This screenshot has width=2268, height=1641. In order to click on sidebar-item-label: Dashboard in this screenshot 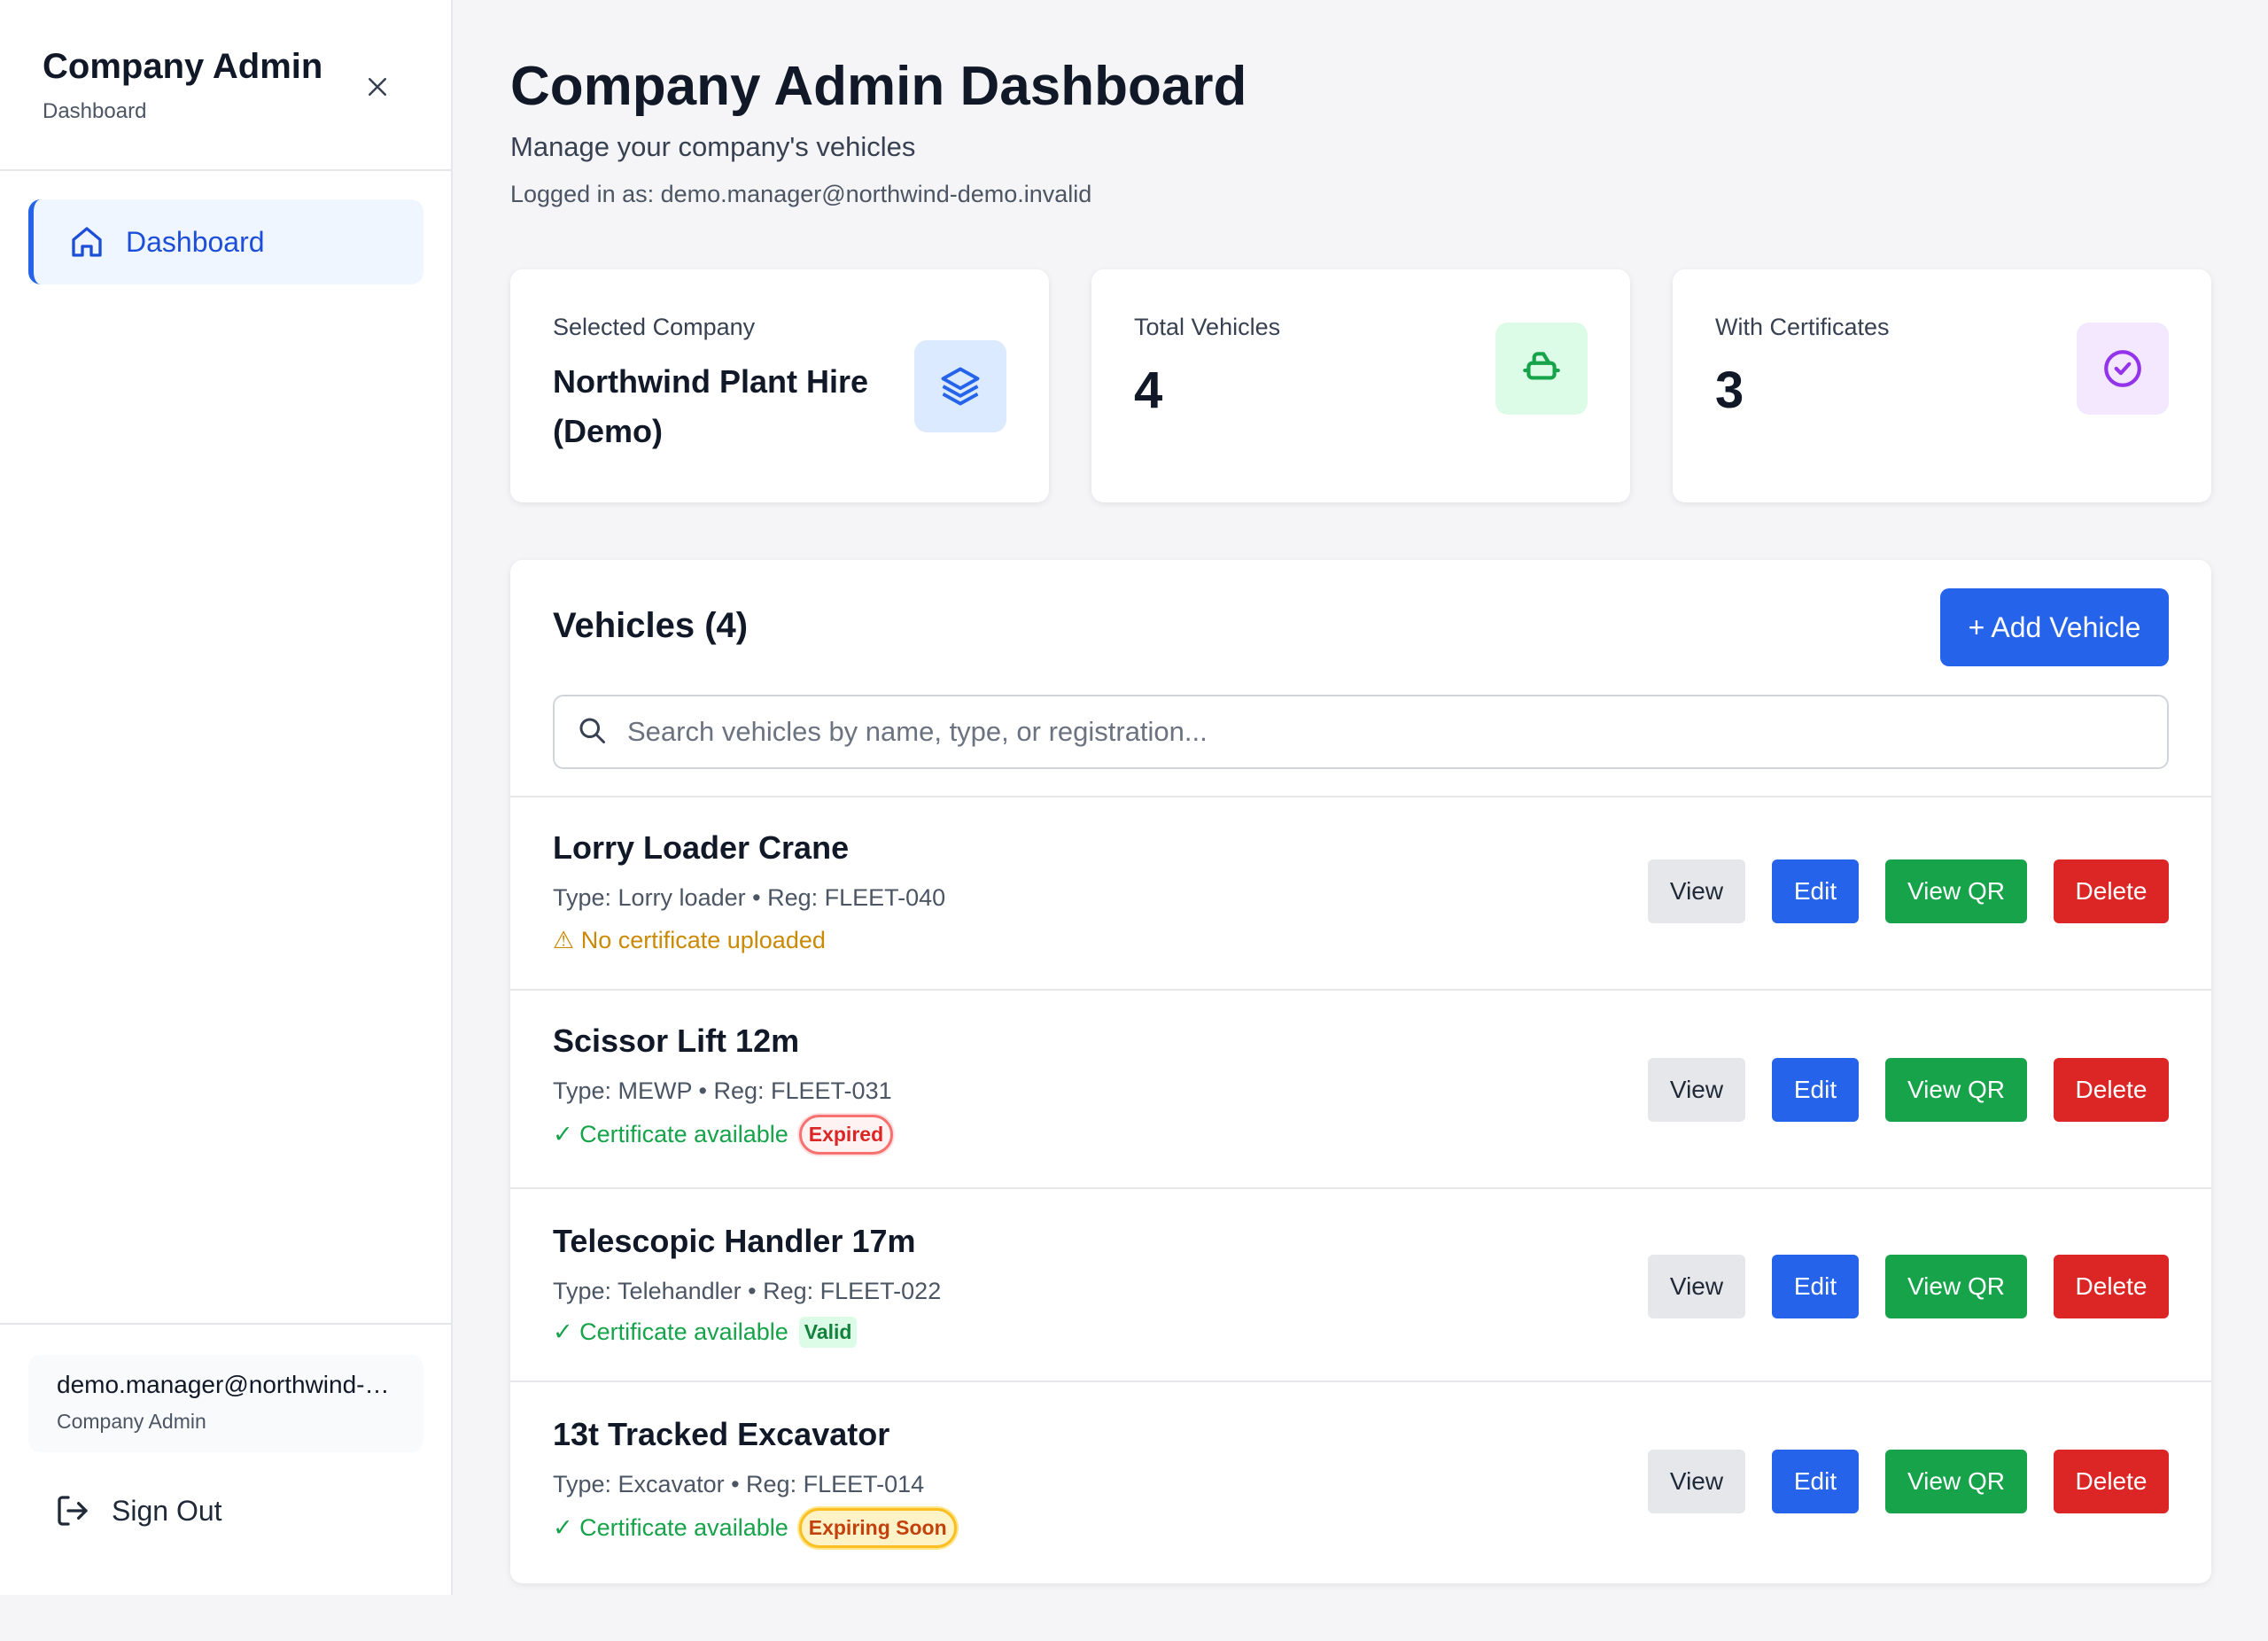, I will do `click(195, 241)`.